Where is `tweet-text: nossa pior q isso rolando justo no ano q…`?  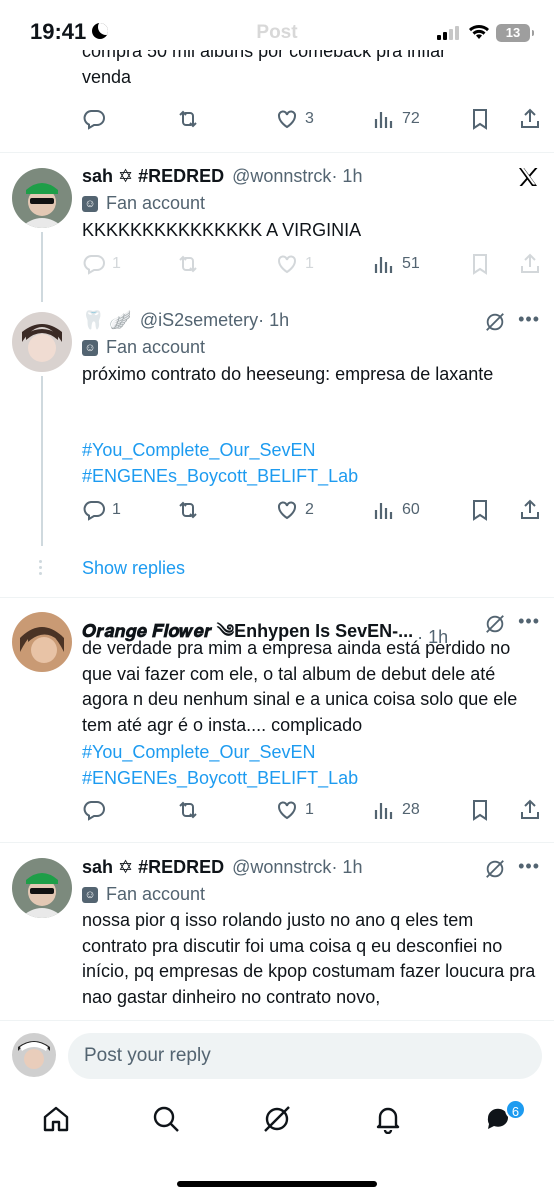
tweet-text: nossa pior q isso rolando justo no ano q… is located at coordinates (309, 958).